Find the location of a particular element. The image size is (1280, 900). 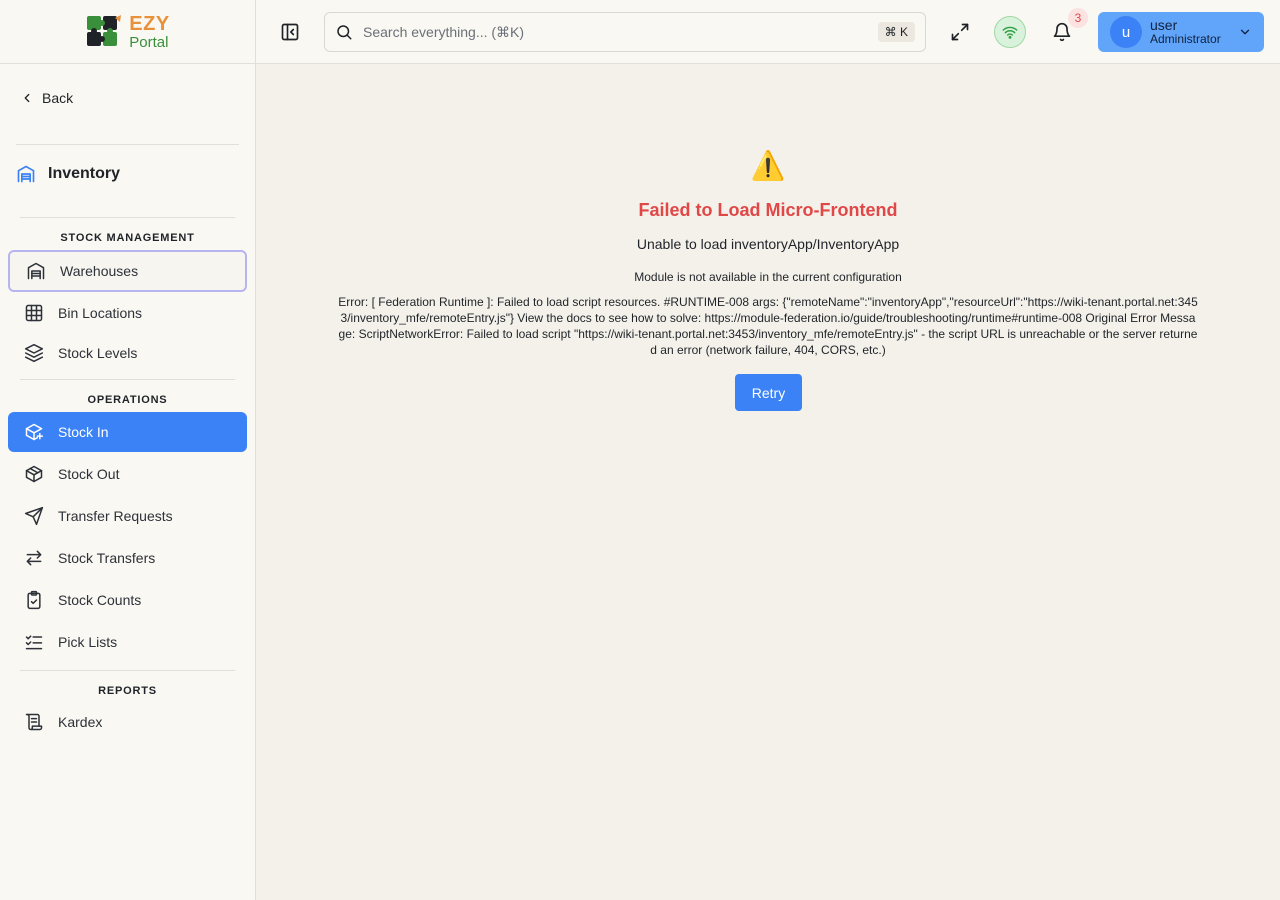

connection-status-indicator is located at coordinates (1010, 32).